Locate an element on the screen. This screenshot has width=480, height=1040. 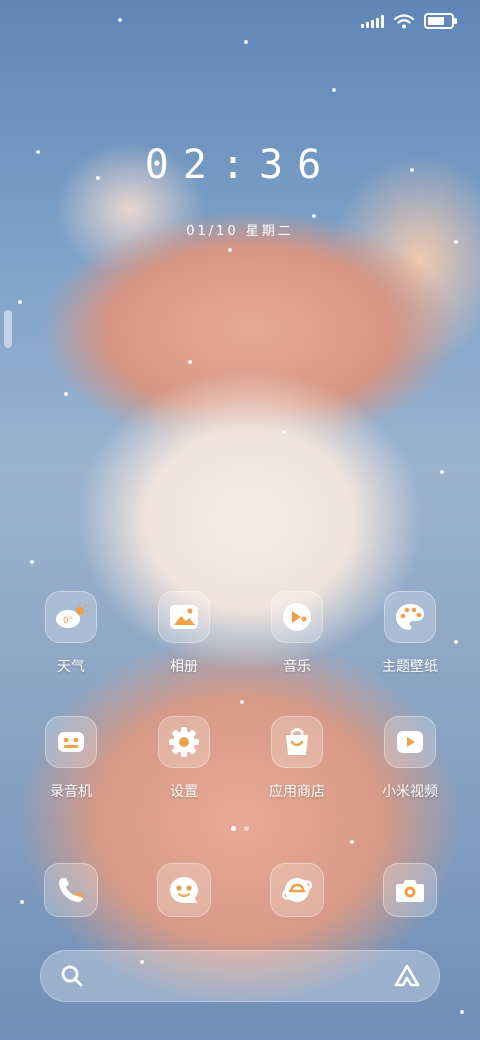
app-label: 设置 is located at coordinates (184, 792).